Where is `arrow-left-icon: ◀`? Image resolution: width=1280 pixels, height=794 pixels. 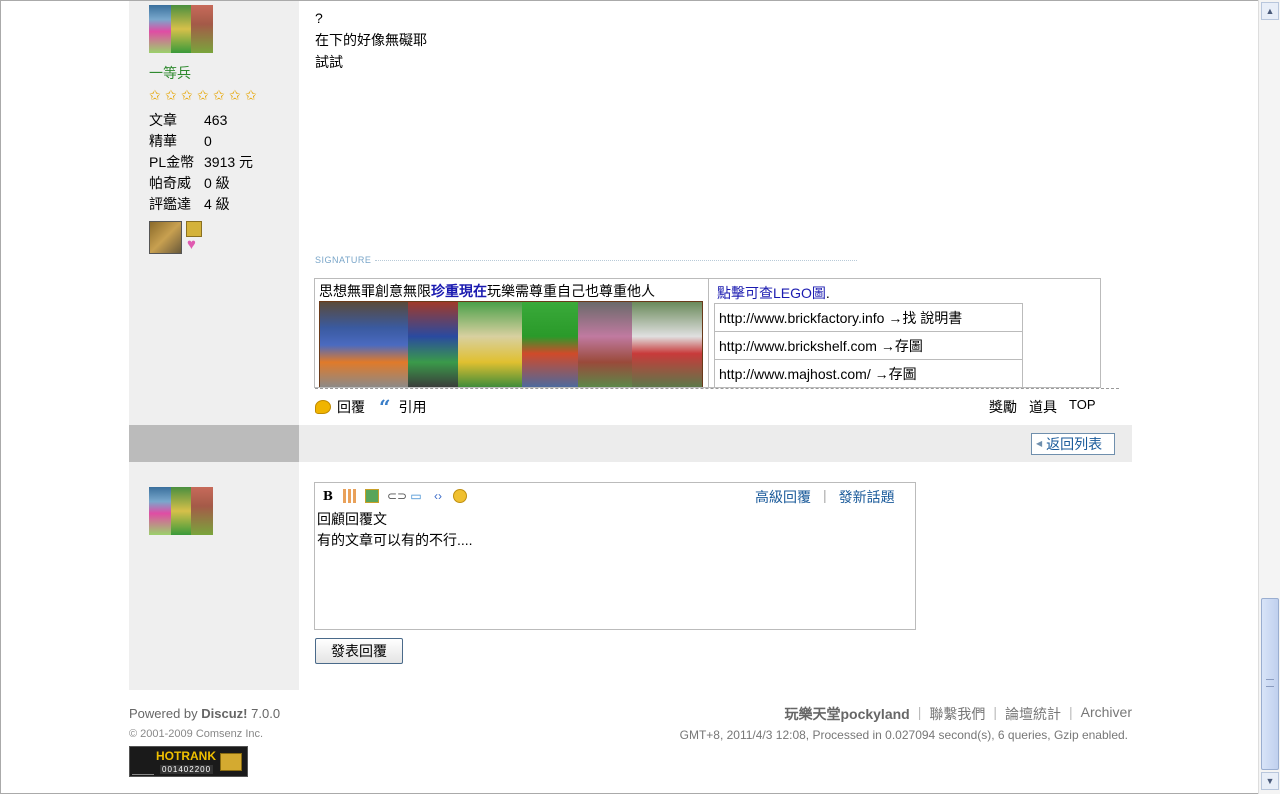 arrow-left-icon: ◀ is located at coordinates (1039, 443).